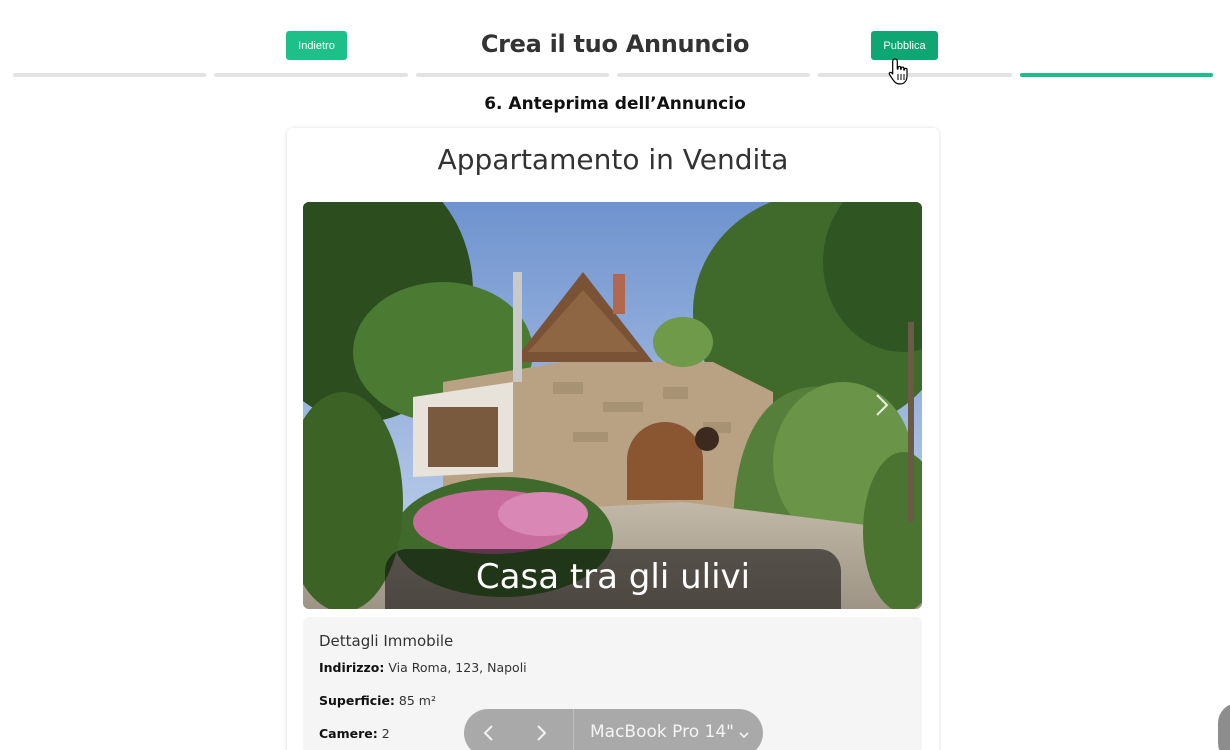 The image size is (1230, 750). Describe the element at coordinates (613, 159) in the screenshot. I see `listing-title: Appartamento in Vendita` at that location.